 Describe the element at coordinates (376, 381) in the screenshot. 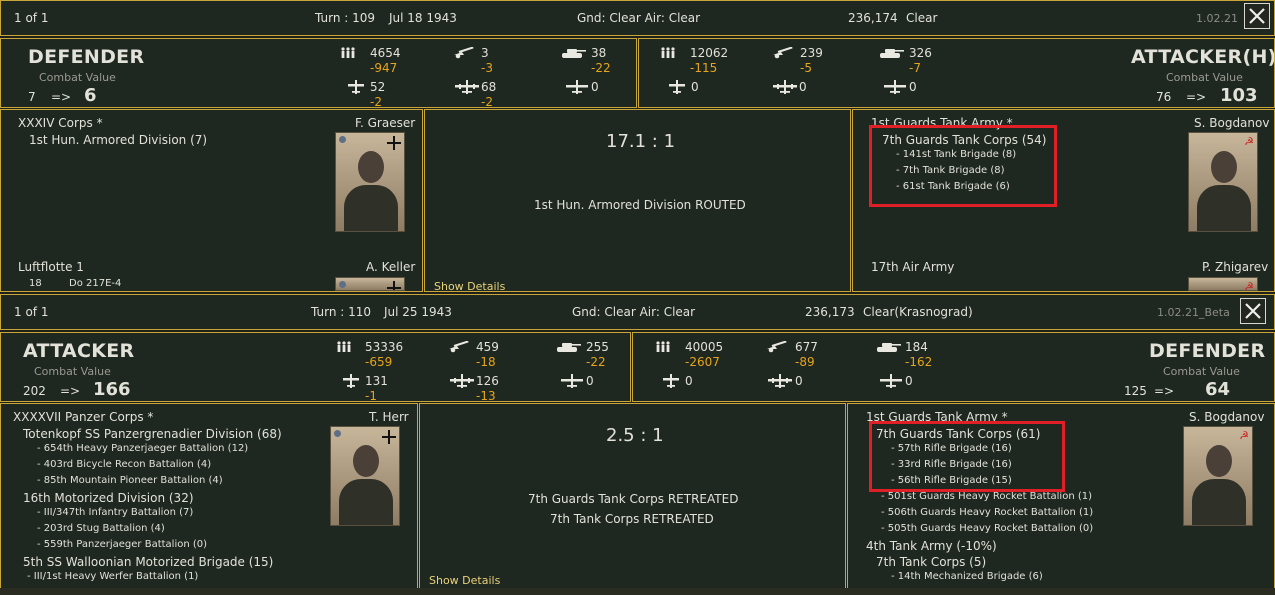

I see `air1-count: 131` at that location.